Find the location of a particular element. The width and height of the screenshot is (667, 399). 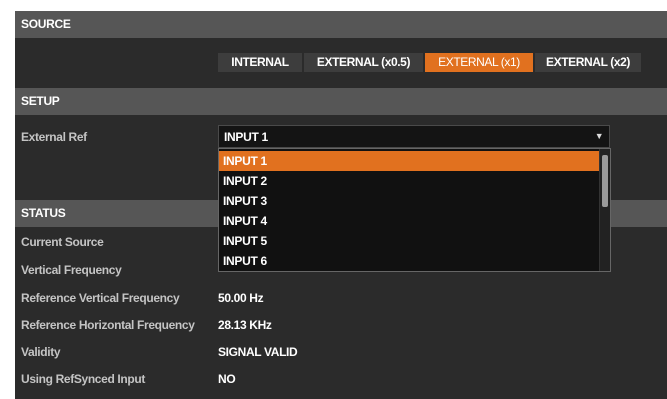

status-value-ref-vertical-frequency: 50.00 Hz is located at coordinates (241, 298).